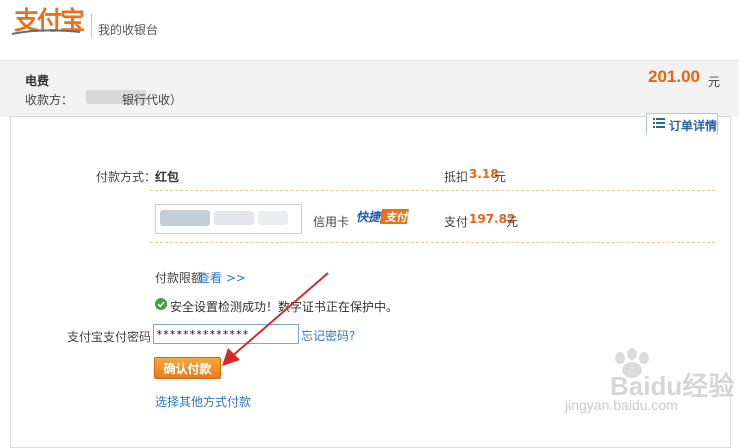 The height and width of the screenshot is (448, 739). I want to click on order-summary, so click(369, 88).